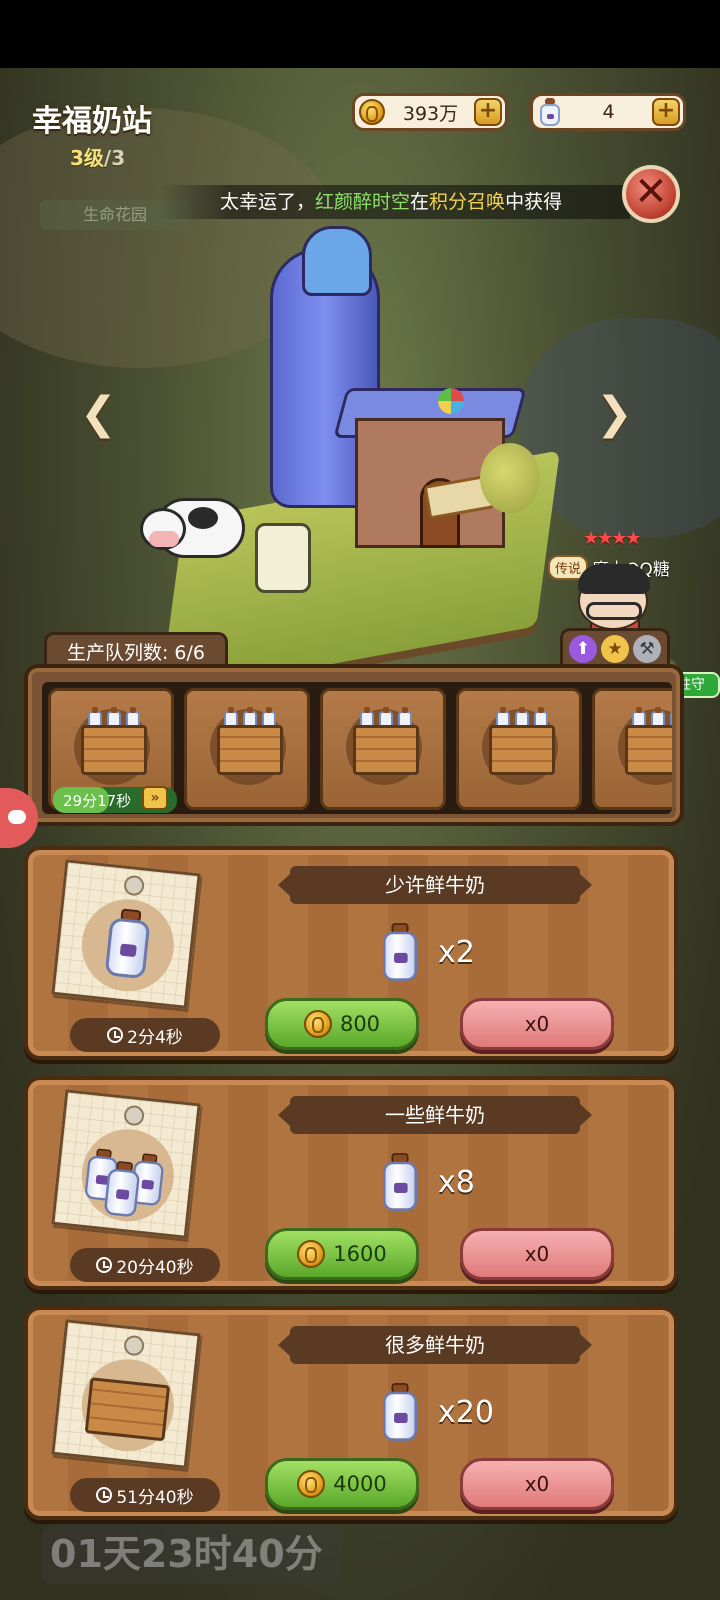 The image size is (720, 1600). I want to click on recipe-time: 51分40秒, so click(145, 1495).